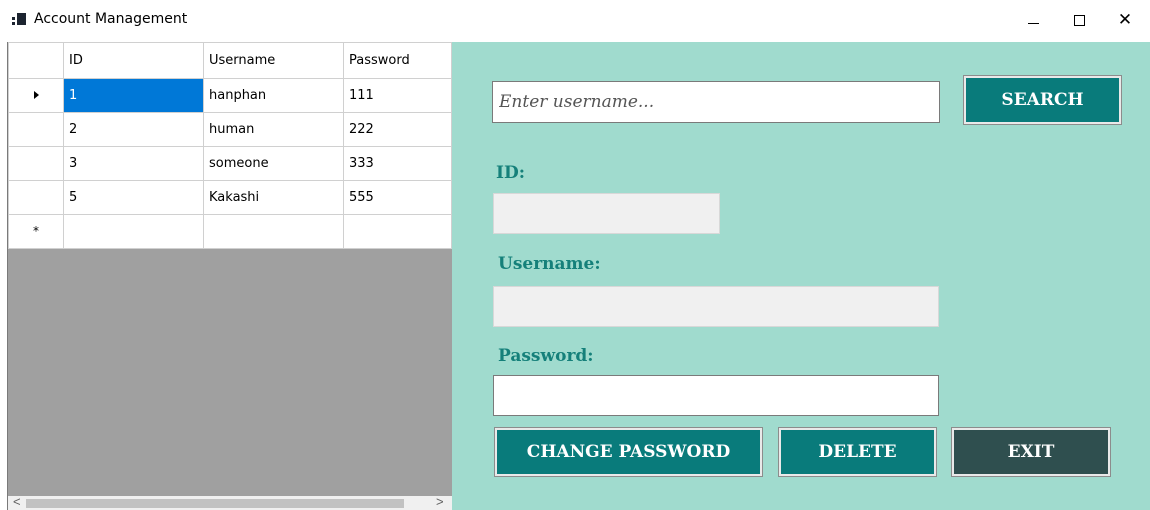 This screenshot has height=510, width=1150. I want to click on password-field, so click(716, 395).